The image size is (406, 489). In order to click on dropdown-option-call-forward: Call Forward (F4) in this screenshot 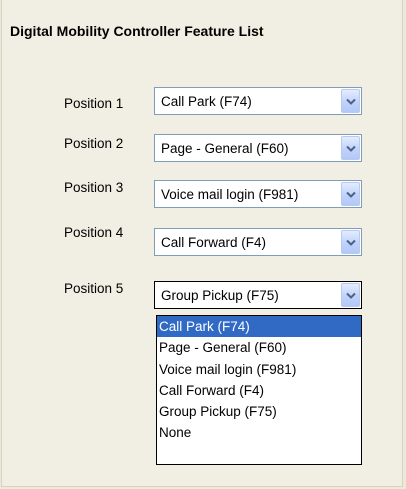, I will do `click(259, 390)`.